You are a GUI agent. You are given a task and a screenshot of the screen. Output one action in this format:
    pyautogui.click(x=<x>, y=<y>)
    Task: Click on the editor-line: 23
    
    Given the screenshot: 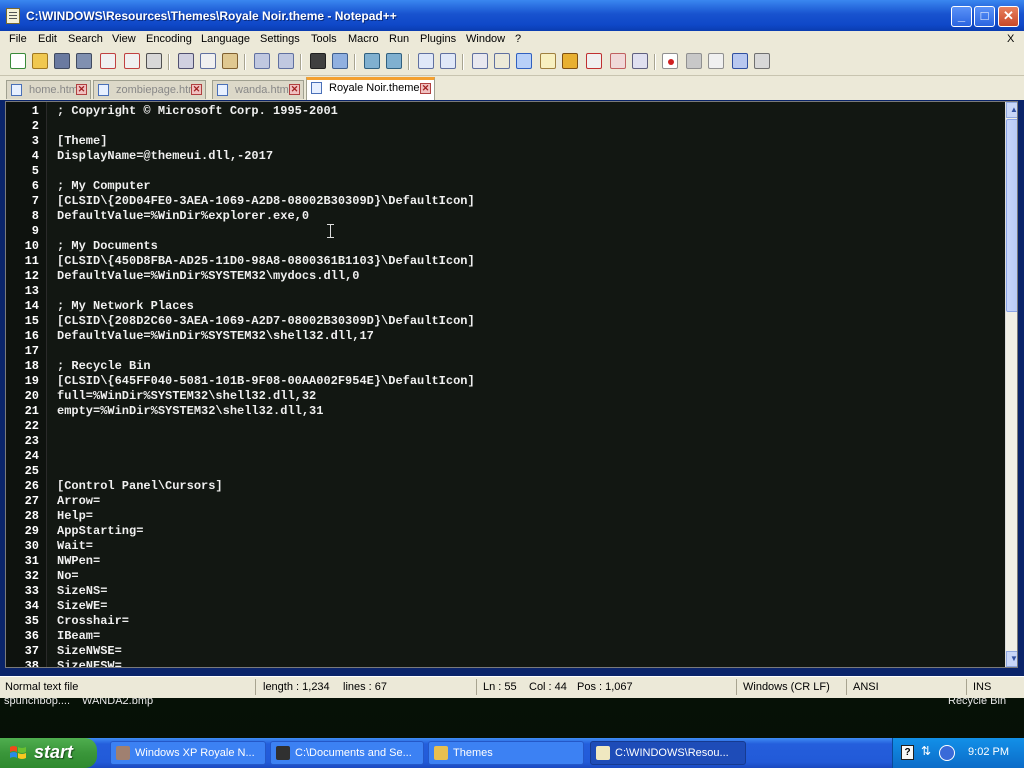 What is the action you would take?
    pyautogui.click(x=506, y=441)
    